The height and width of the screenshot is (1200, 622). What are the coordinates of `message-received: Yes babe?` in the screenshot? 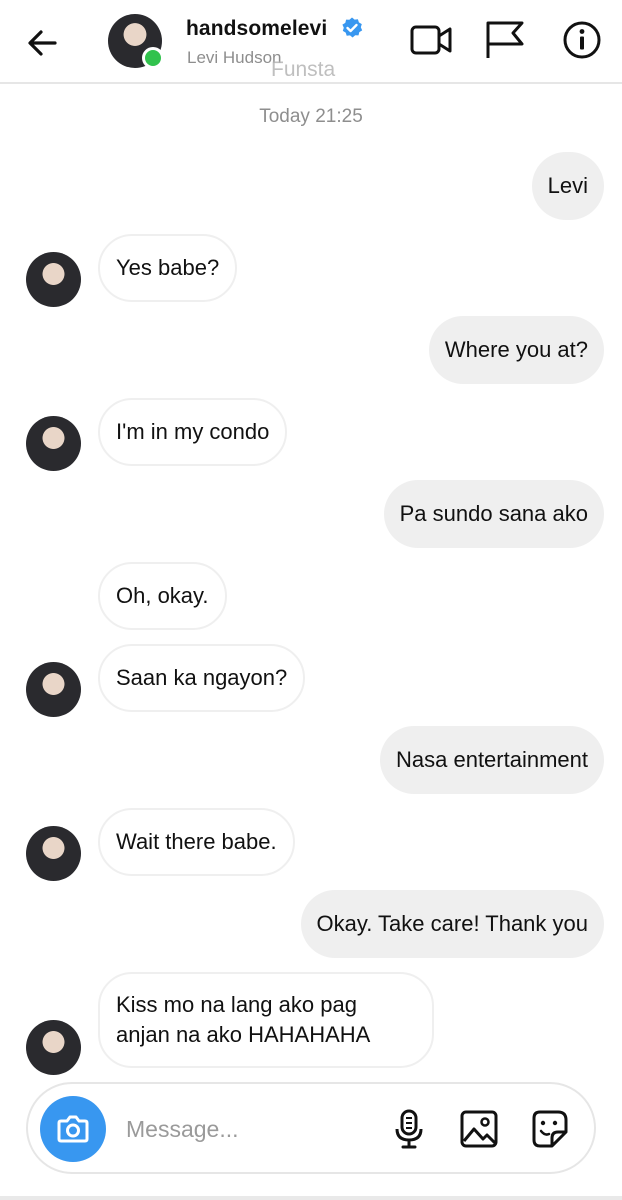 It's located at (168, 268).